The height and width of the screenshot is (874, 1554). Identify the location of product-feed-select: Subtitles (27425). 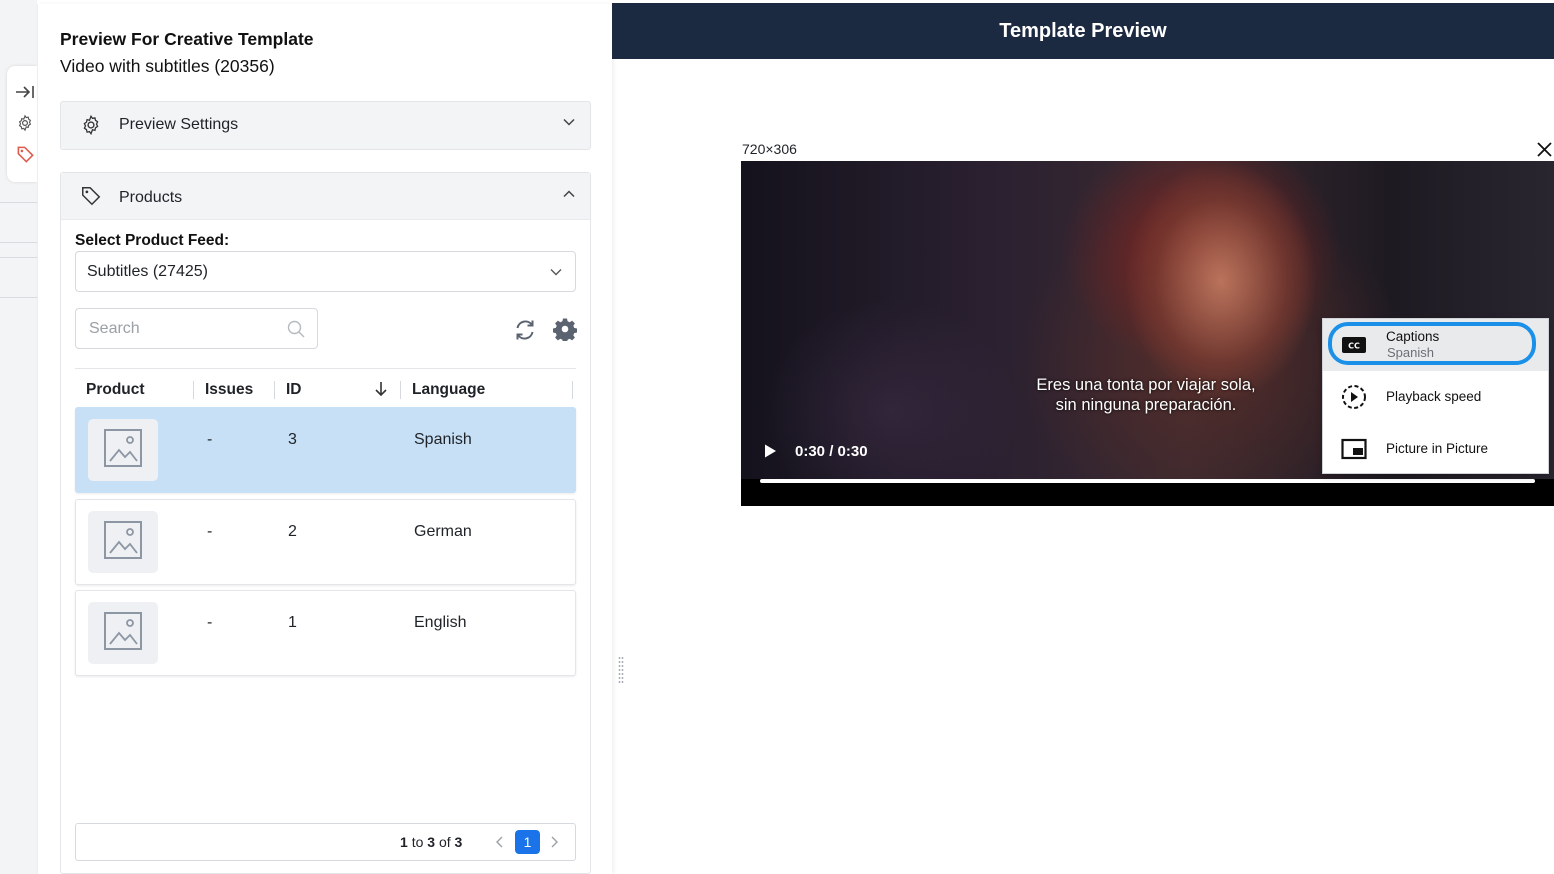
(325, 271).